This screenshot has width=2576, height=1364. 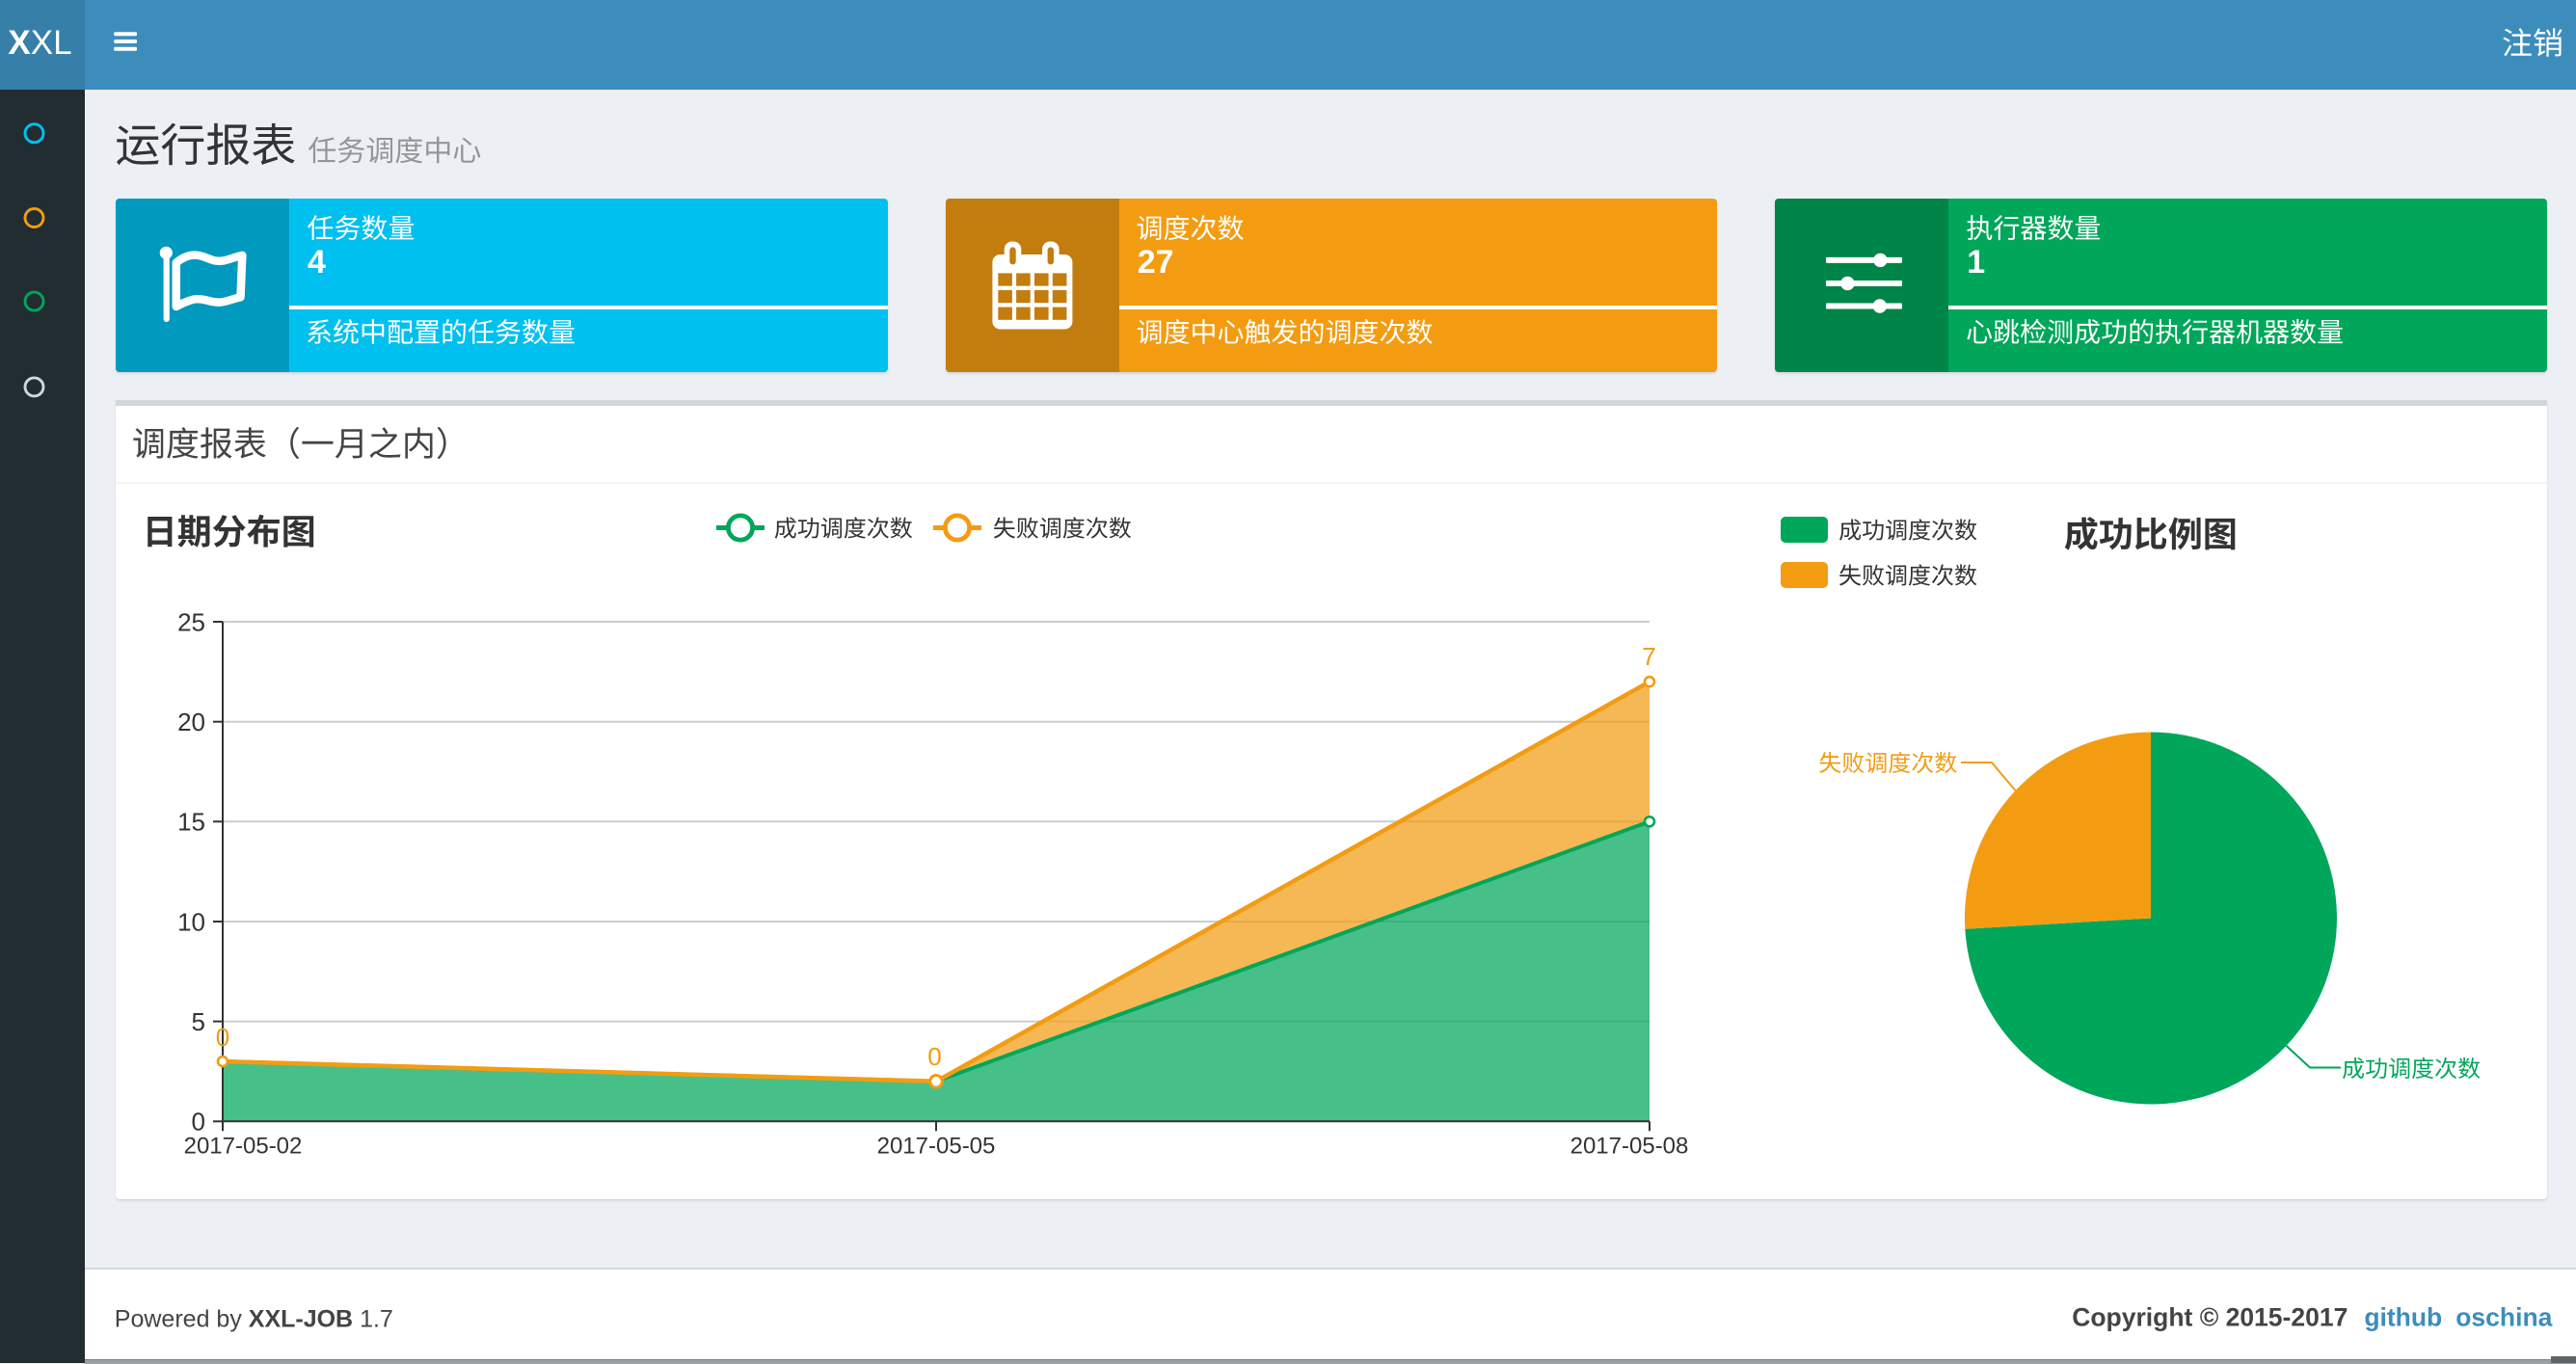 I want to click on svg-text: XXL, so click(x=39, y=43).